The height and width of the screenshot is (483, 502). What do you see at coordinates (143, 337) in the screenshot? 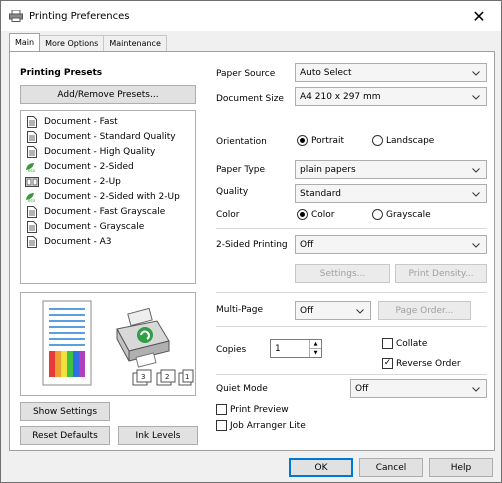
I see `printer-illustration-icon` at bounding box center [143, 337].